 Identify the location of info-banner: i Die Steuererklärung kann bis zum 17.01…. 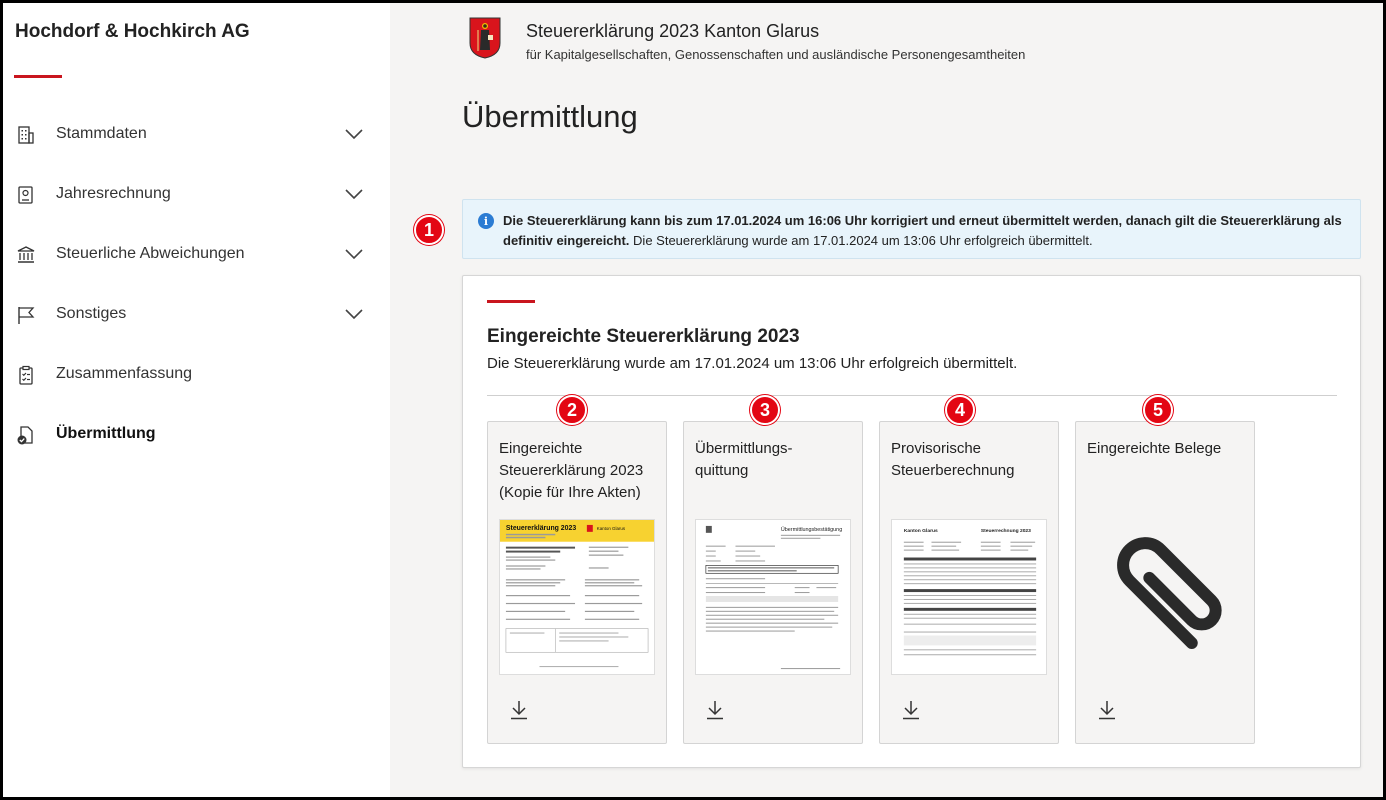
(911, 229).